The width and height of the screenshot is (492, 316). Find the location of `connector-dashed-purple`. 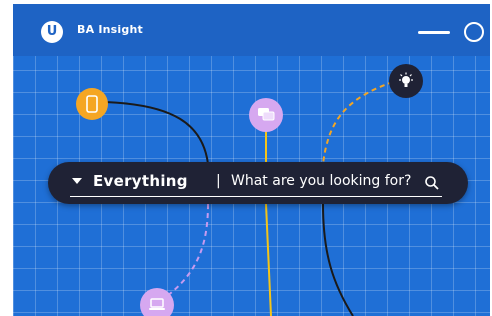

connector-dashed-purple is located at coordinates (185, 251).